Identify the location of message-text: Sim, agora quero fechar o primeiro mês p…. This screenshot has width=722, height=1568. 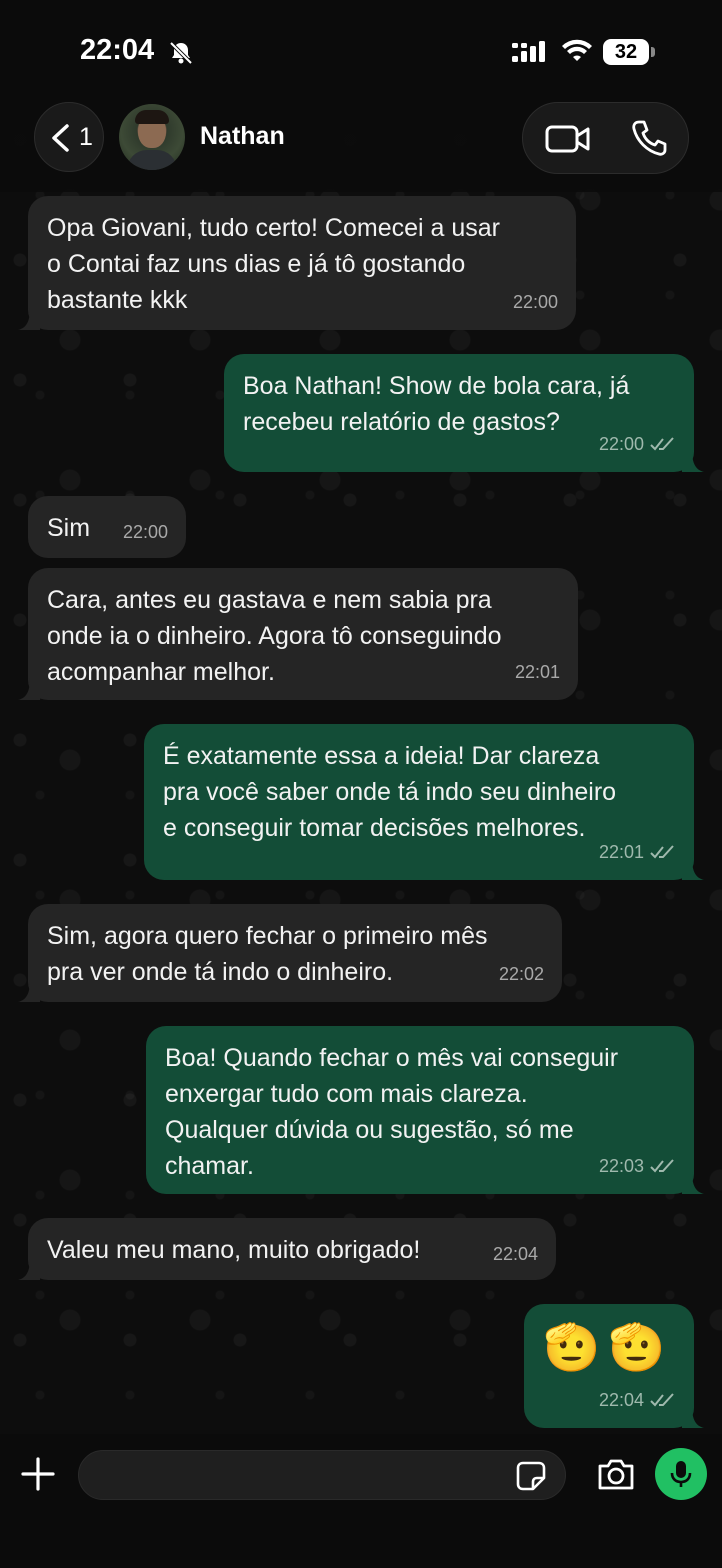
(267, 954).